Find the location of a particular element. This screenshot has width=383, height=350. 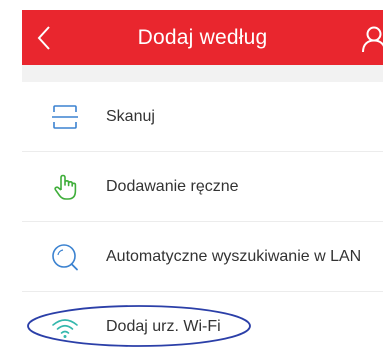

wifi-icon is located at coordinates (65, 328).